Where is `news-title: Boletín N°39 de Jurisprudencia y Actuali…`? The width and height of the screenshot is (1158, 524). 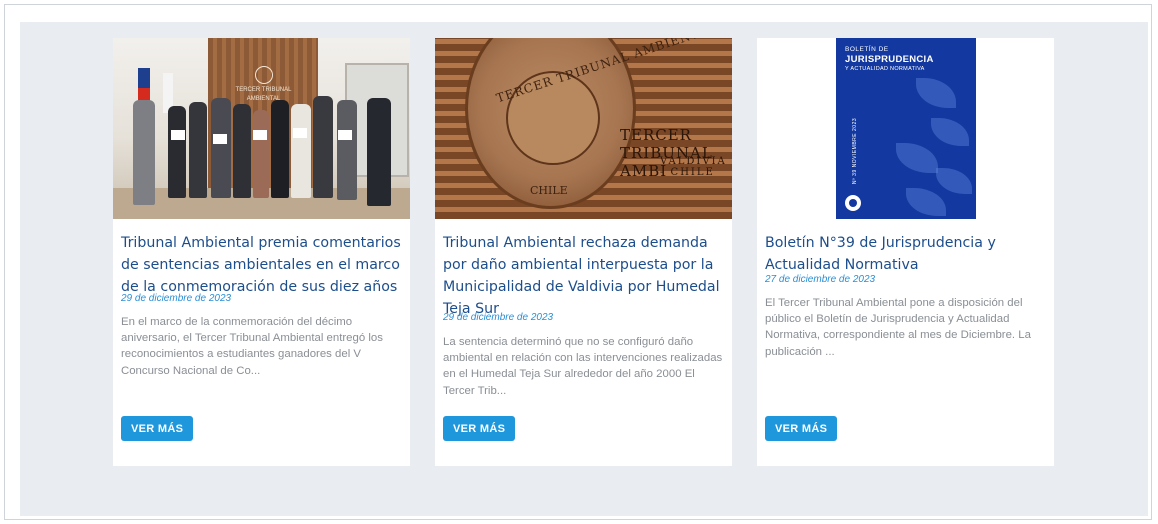 news-title: Boletín N°39 de Jurisprudencia y Actuali… is located at coordinates (905, 254).